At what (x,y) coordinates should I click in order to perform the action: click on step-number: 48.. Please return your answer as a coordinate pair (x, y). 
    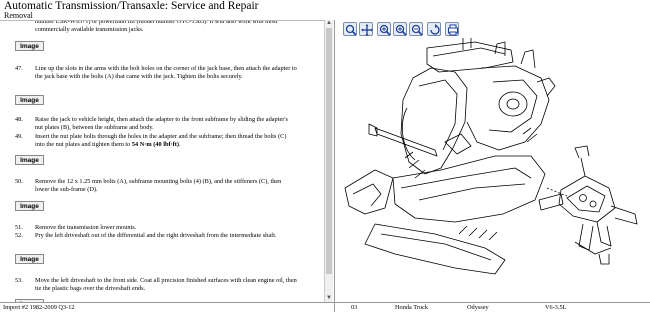
    Looking at the image, I should click on (19, 119).